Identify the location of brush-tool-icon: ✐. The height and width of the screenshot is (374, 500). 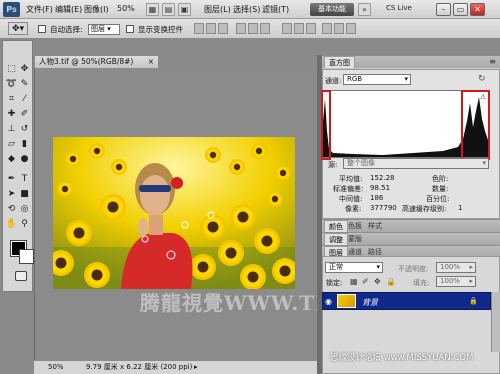
(24, 114).